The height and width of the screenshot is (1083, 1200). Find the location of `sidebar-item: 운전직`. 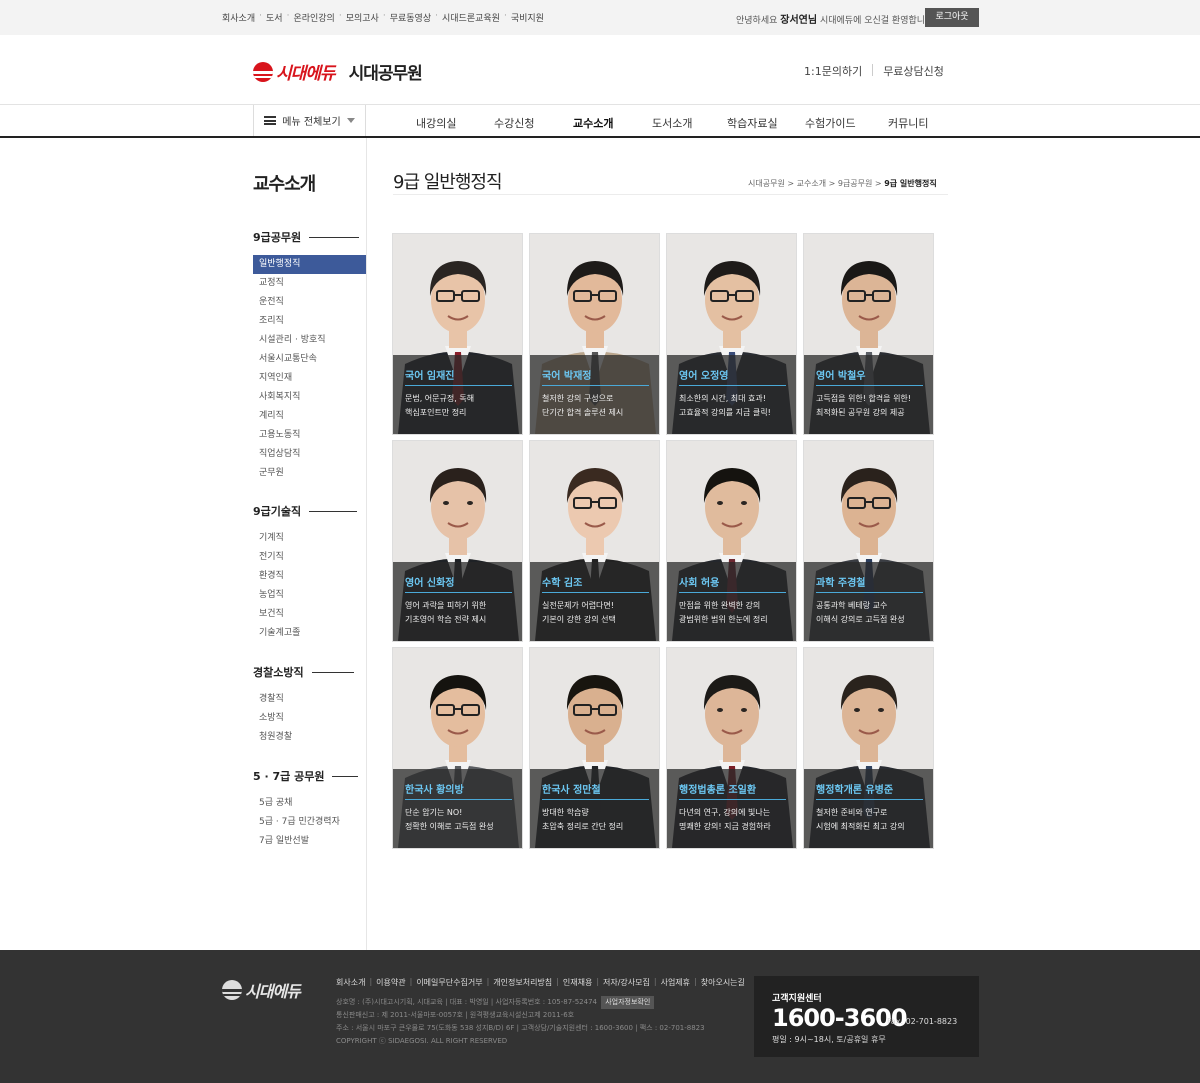

sidebar-item: 운전직 is located at coordinates (309, 302).